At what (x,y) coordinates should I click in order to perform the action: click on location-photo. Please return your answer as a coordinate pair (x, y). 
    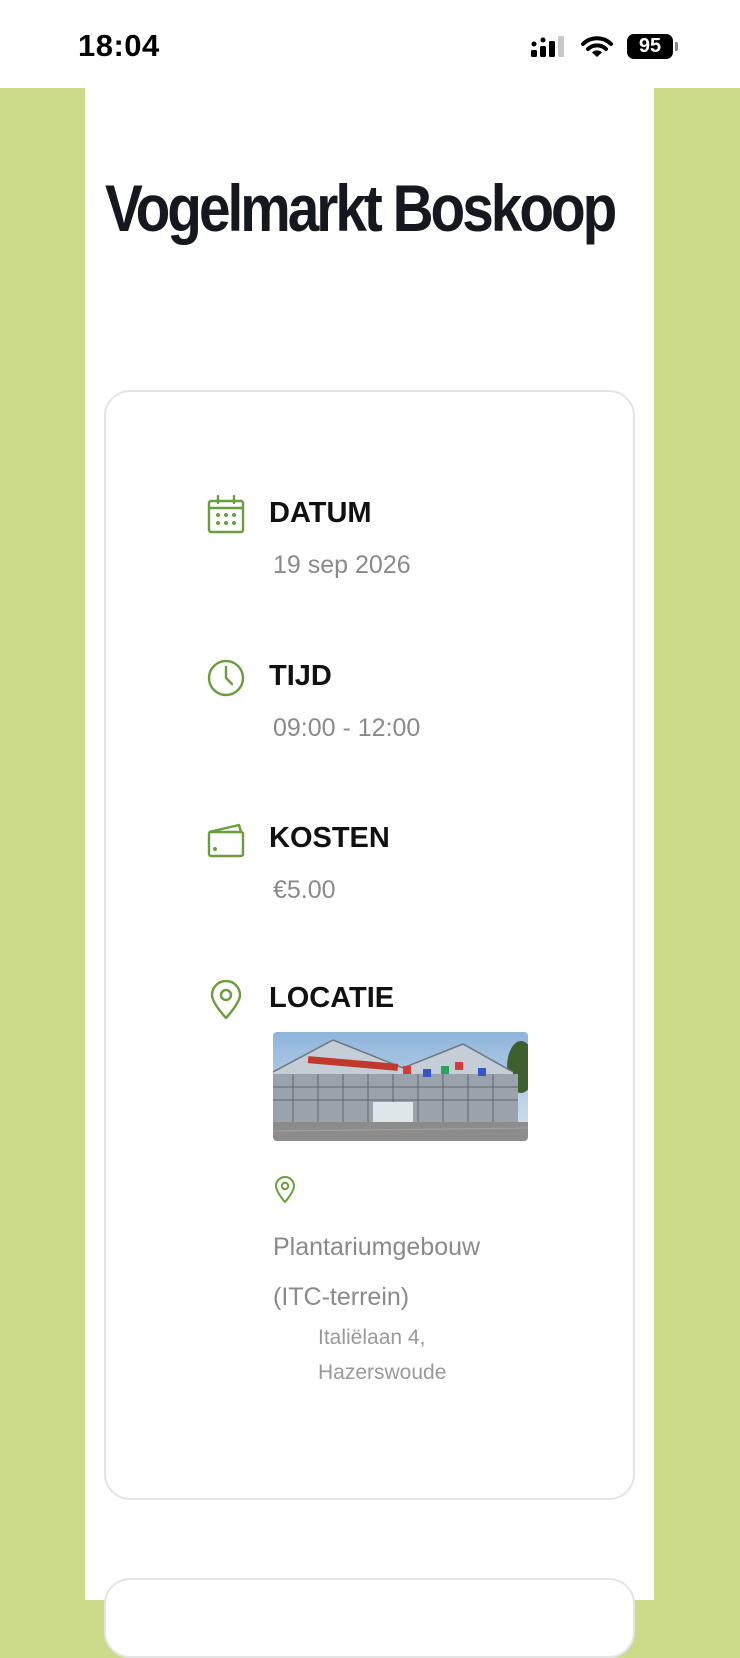
    Looking at the image, I should click on (400, 1086).